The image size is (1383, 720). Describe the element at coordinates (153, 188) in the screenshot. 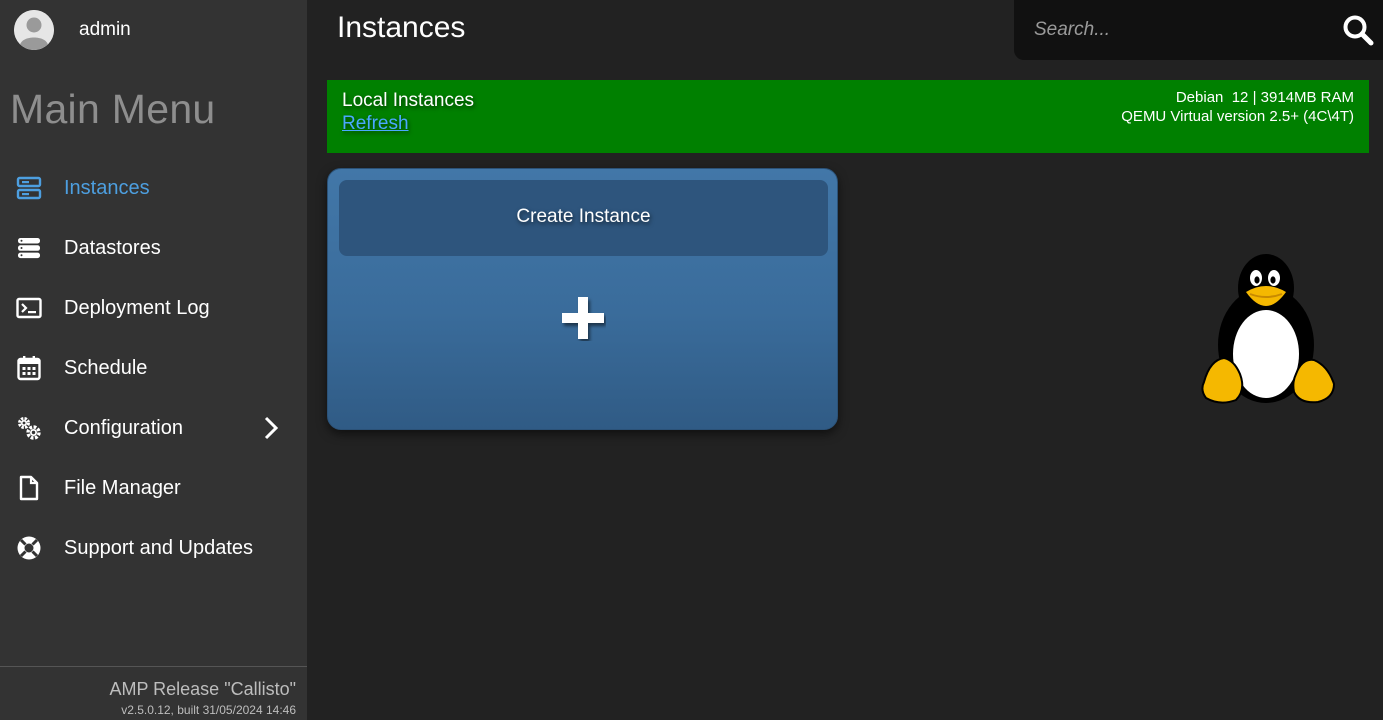

I see `sidebar-item-instances: Instances` at that location.